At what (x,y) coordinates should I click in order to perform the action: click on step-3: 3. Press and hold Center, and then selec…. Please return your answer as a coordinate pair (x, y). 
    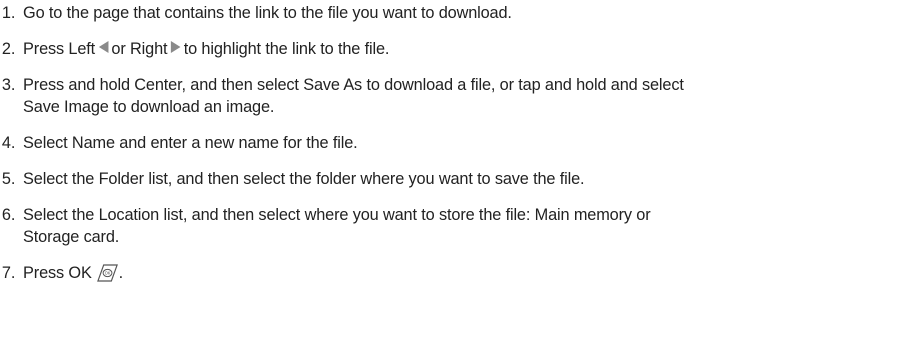
    Looking at the image, I should click on (439, 96).